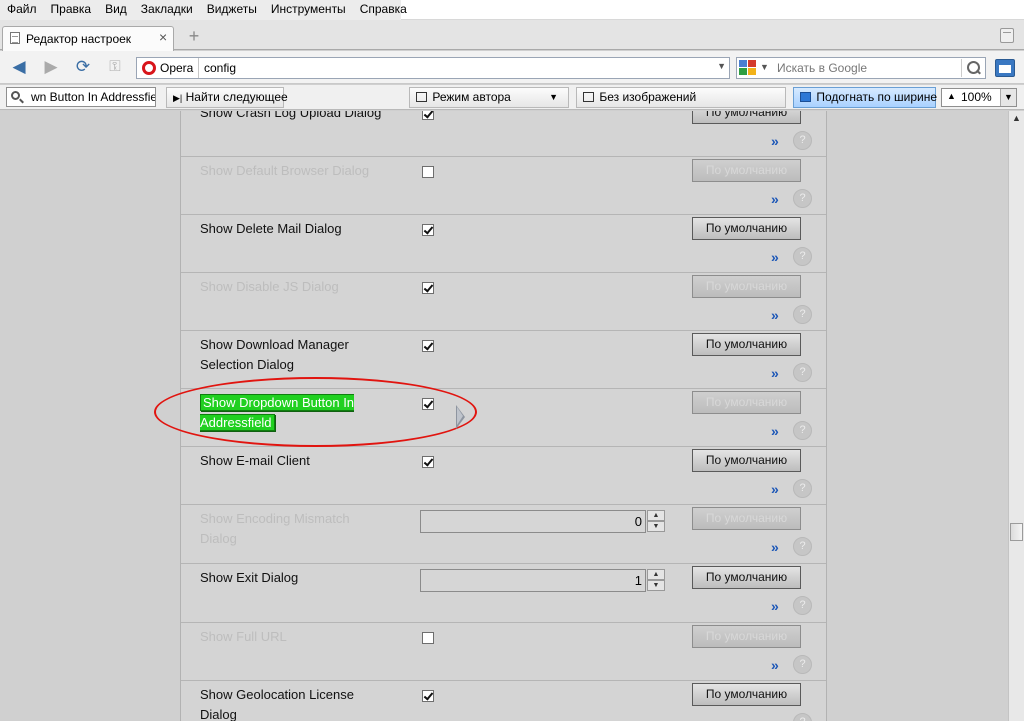 This screenshot has width=1024, height=721. Describe the element at coordinates (236, 97) in the screenshot. I see `find-next-label: Найти следующее` at that location.